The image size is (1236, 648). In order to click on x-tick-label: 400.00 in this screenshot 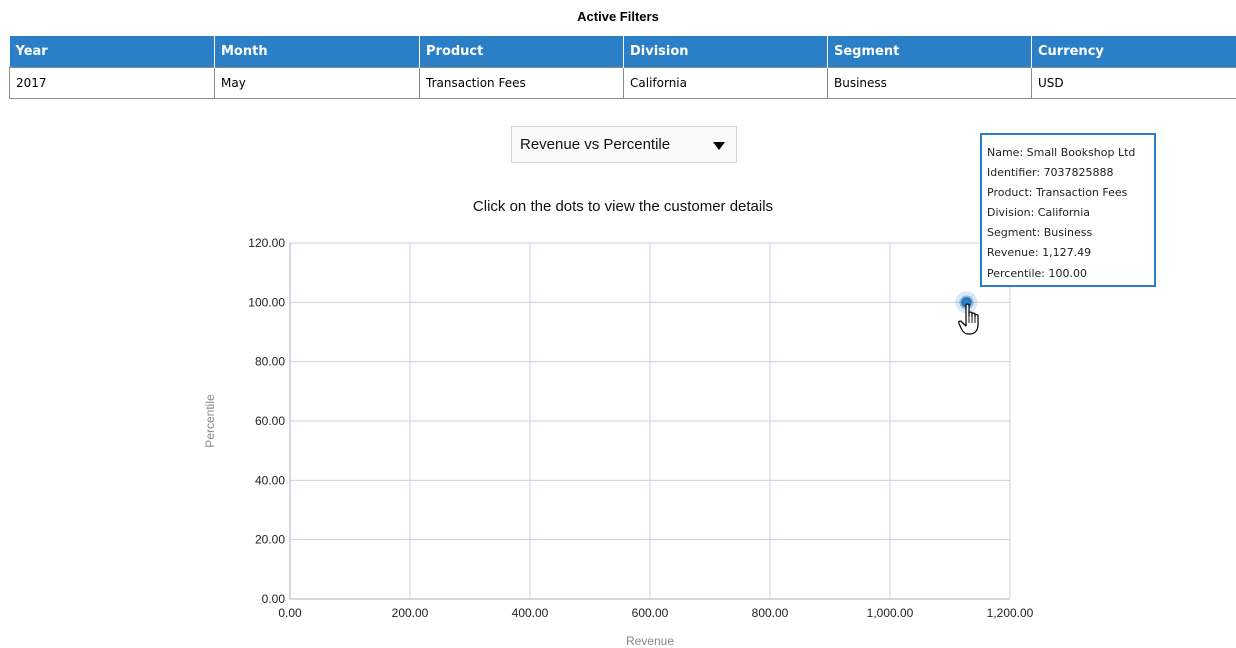, I will do `click(530, 613)`.